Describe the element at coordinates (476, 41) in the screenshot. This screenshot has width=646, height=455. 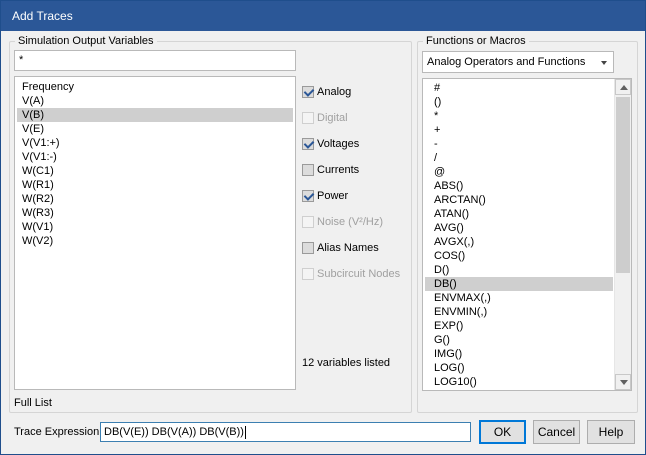
I see `functions-group-label: Functions or Macros` at that location.